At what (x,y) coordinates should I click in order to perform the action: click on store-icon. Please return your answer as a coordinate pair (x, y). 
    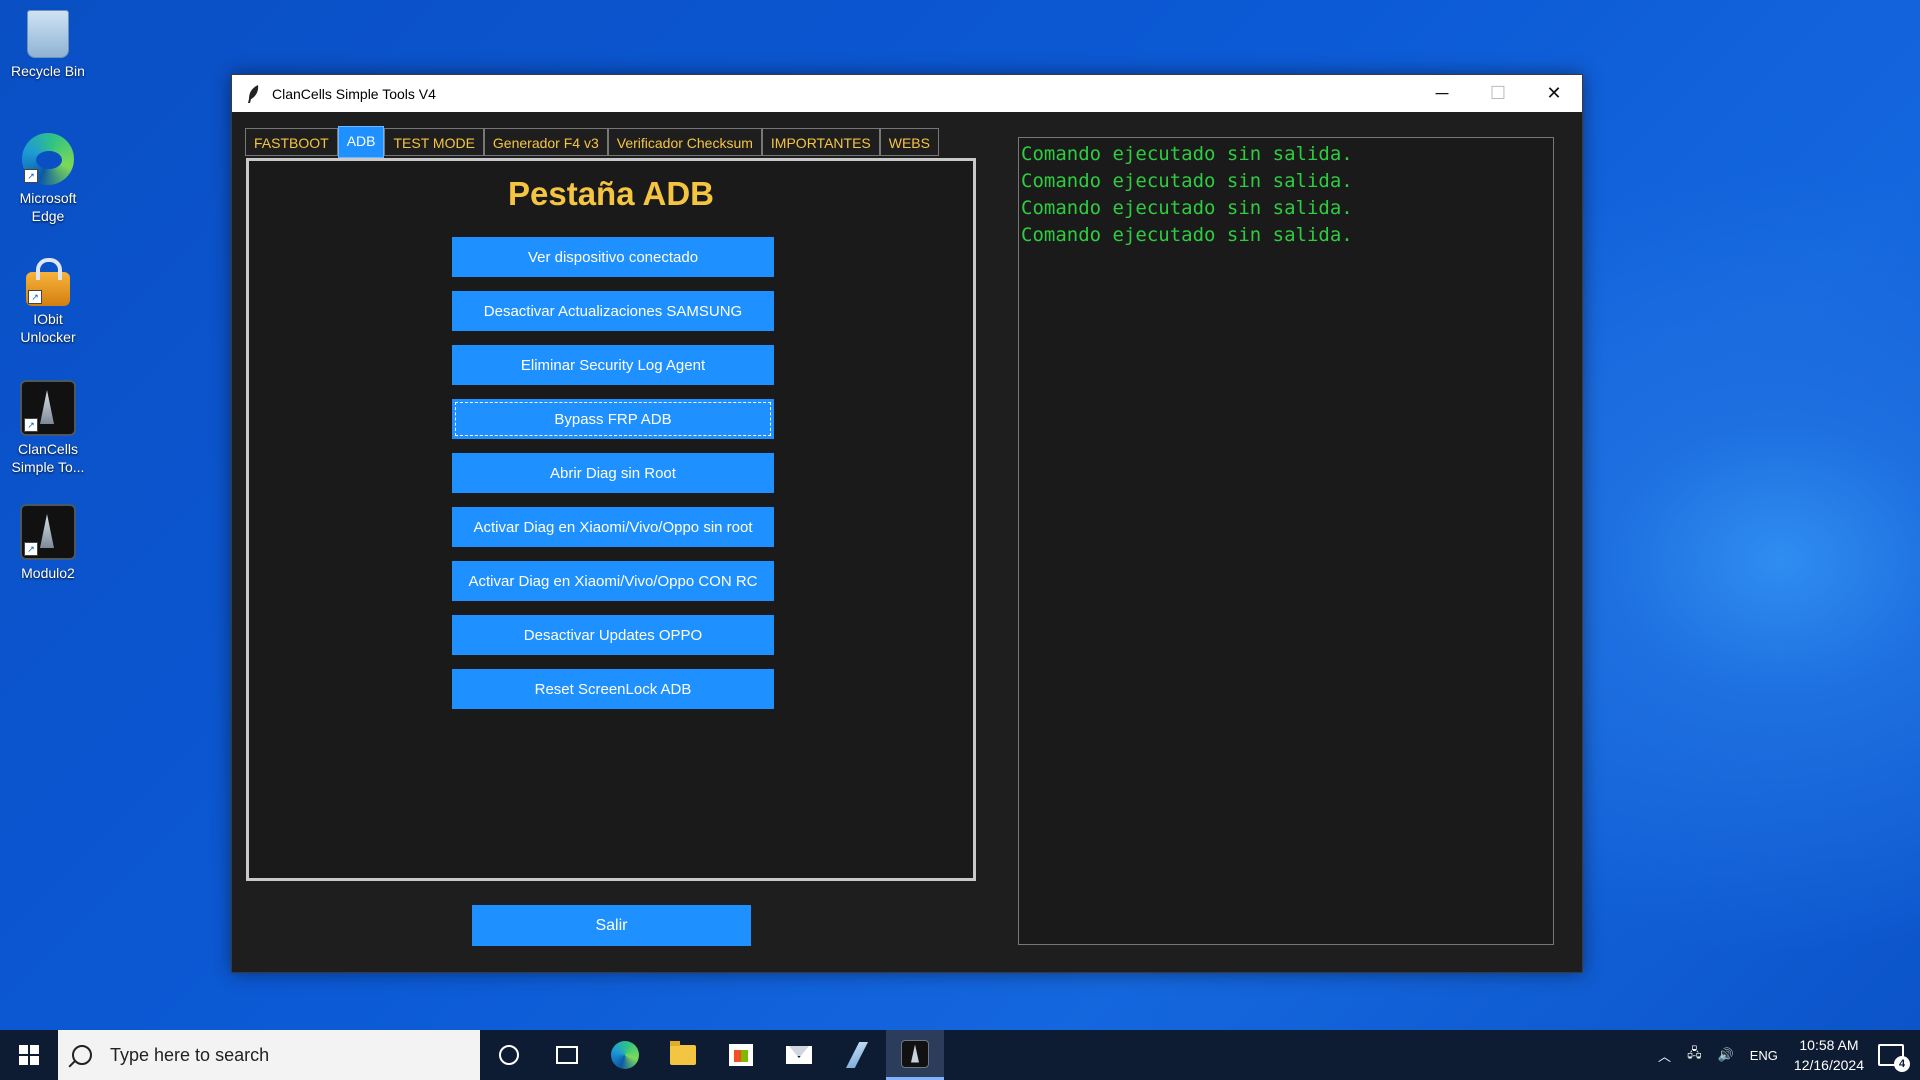
    Looking at the image, I should click on (741, 1055).